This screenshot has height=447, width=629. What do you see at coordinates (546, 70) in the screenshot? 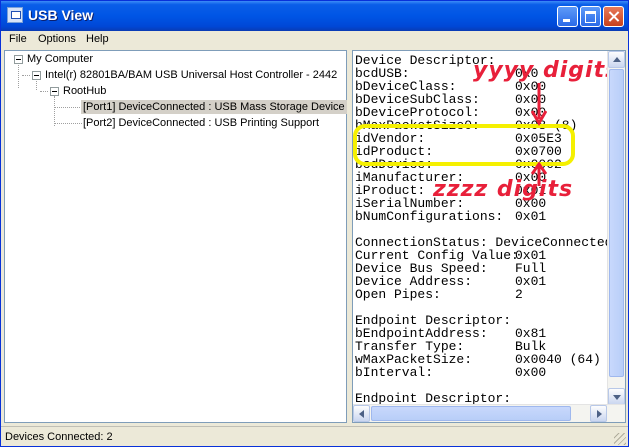
I see `annotation-vendor: yyyy digits` at bounding box center [546, 70].